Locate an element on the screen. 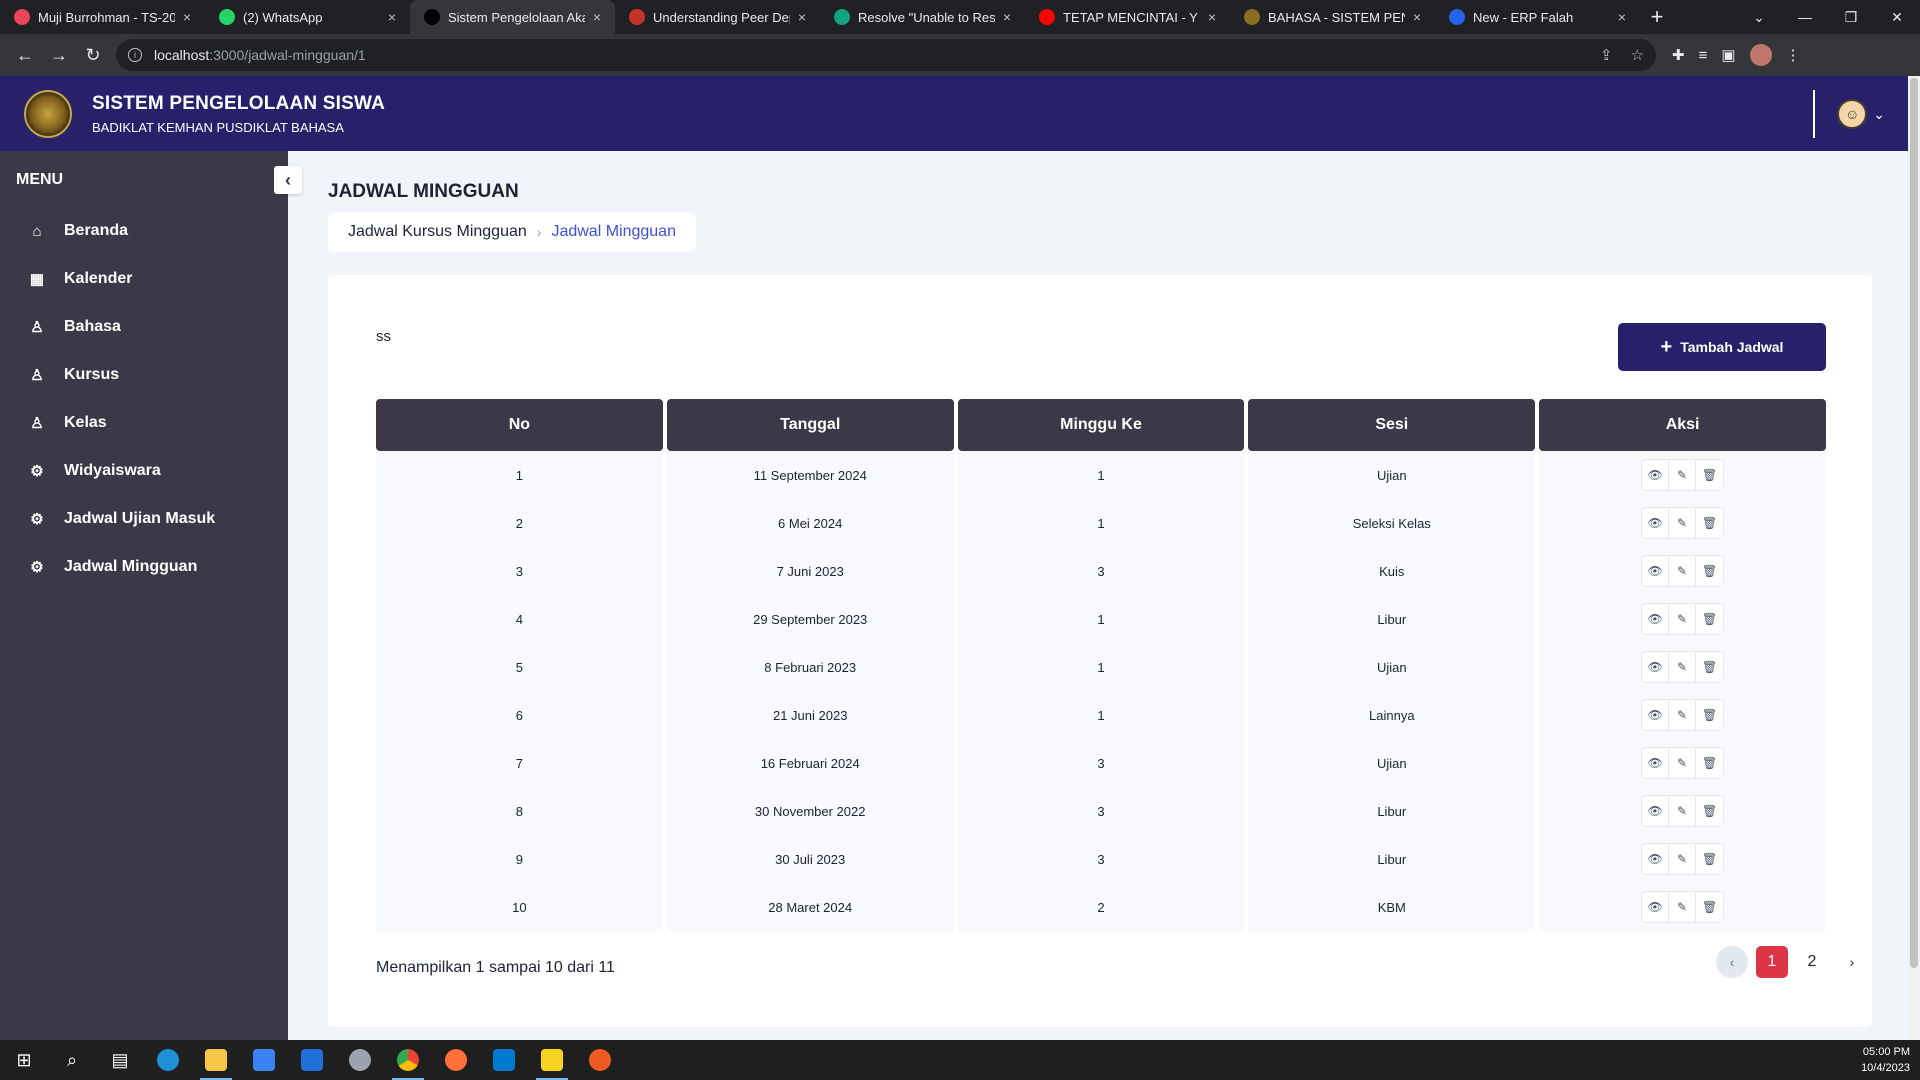 Image resolution: width=1920 pixels, height=1080 pixels. task-view-icon: ▤ is located at coordinates (120, 1060).